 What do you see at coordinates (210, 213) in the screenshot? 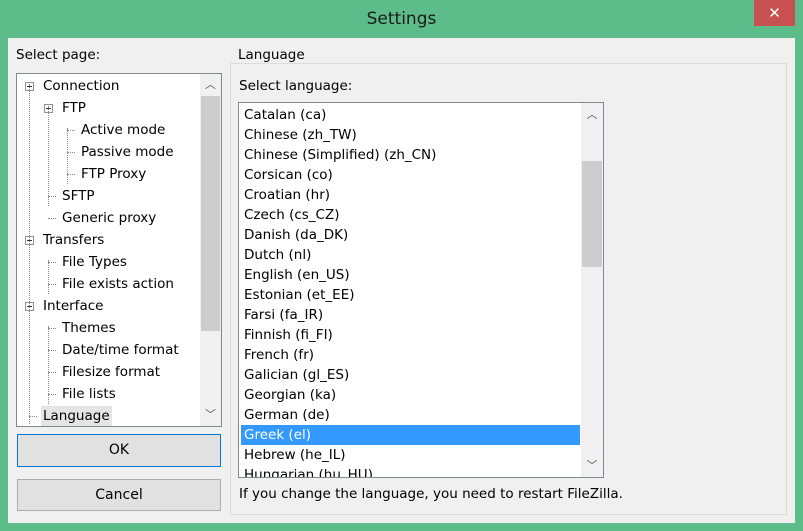
I see `tree-scrollbar-thumb` at bounding box center [210, 213].